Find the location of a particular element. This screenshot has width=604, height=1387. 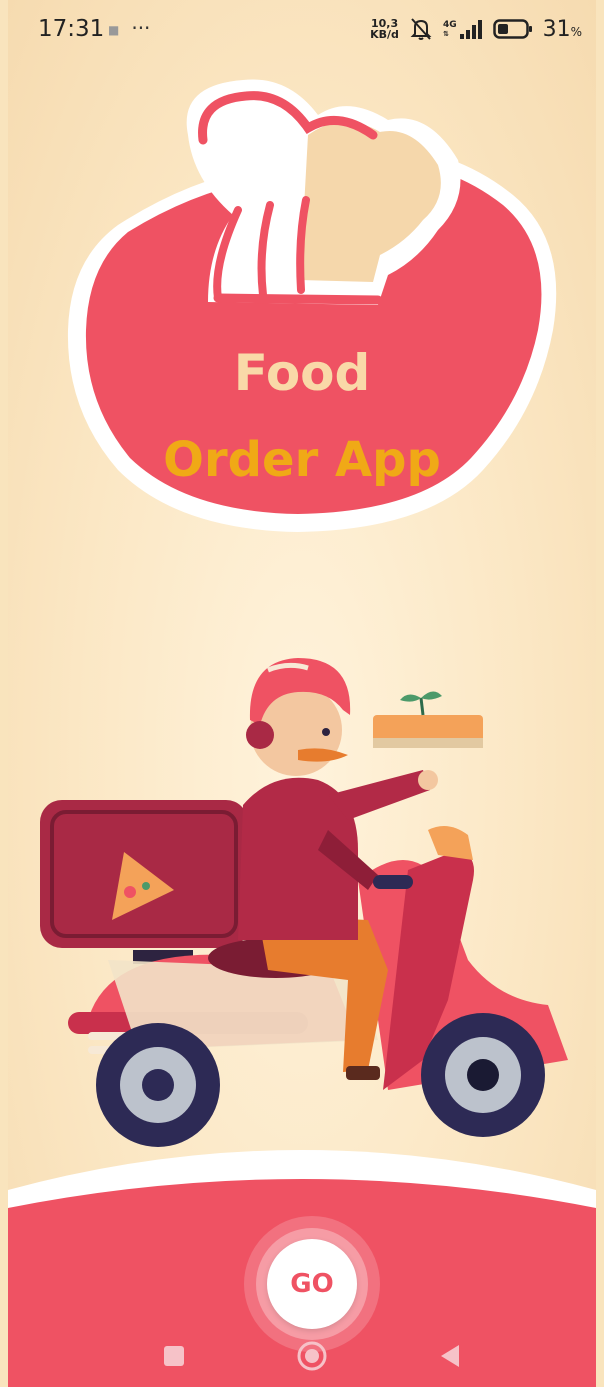

battery-unit: % is located at coordinates (576, 31).